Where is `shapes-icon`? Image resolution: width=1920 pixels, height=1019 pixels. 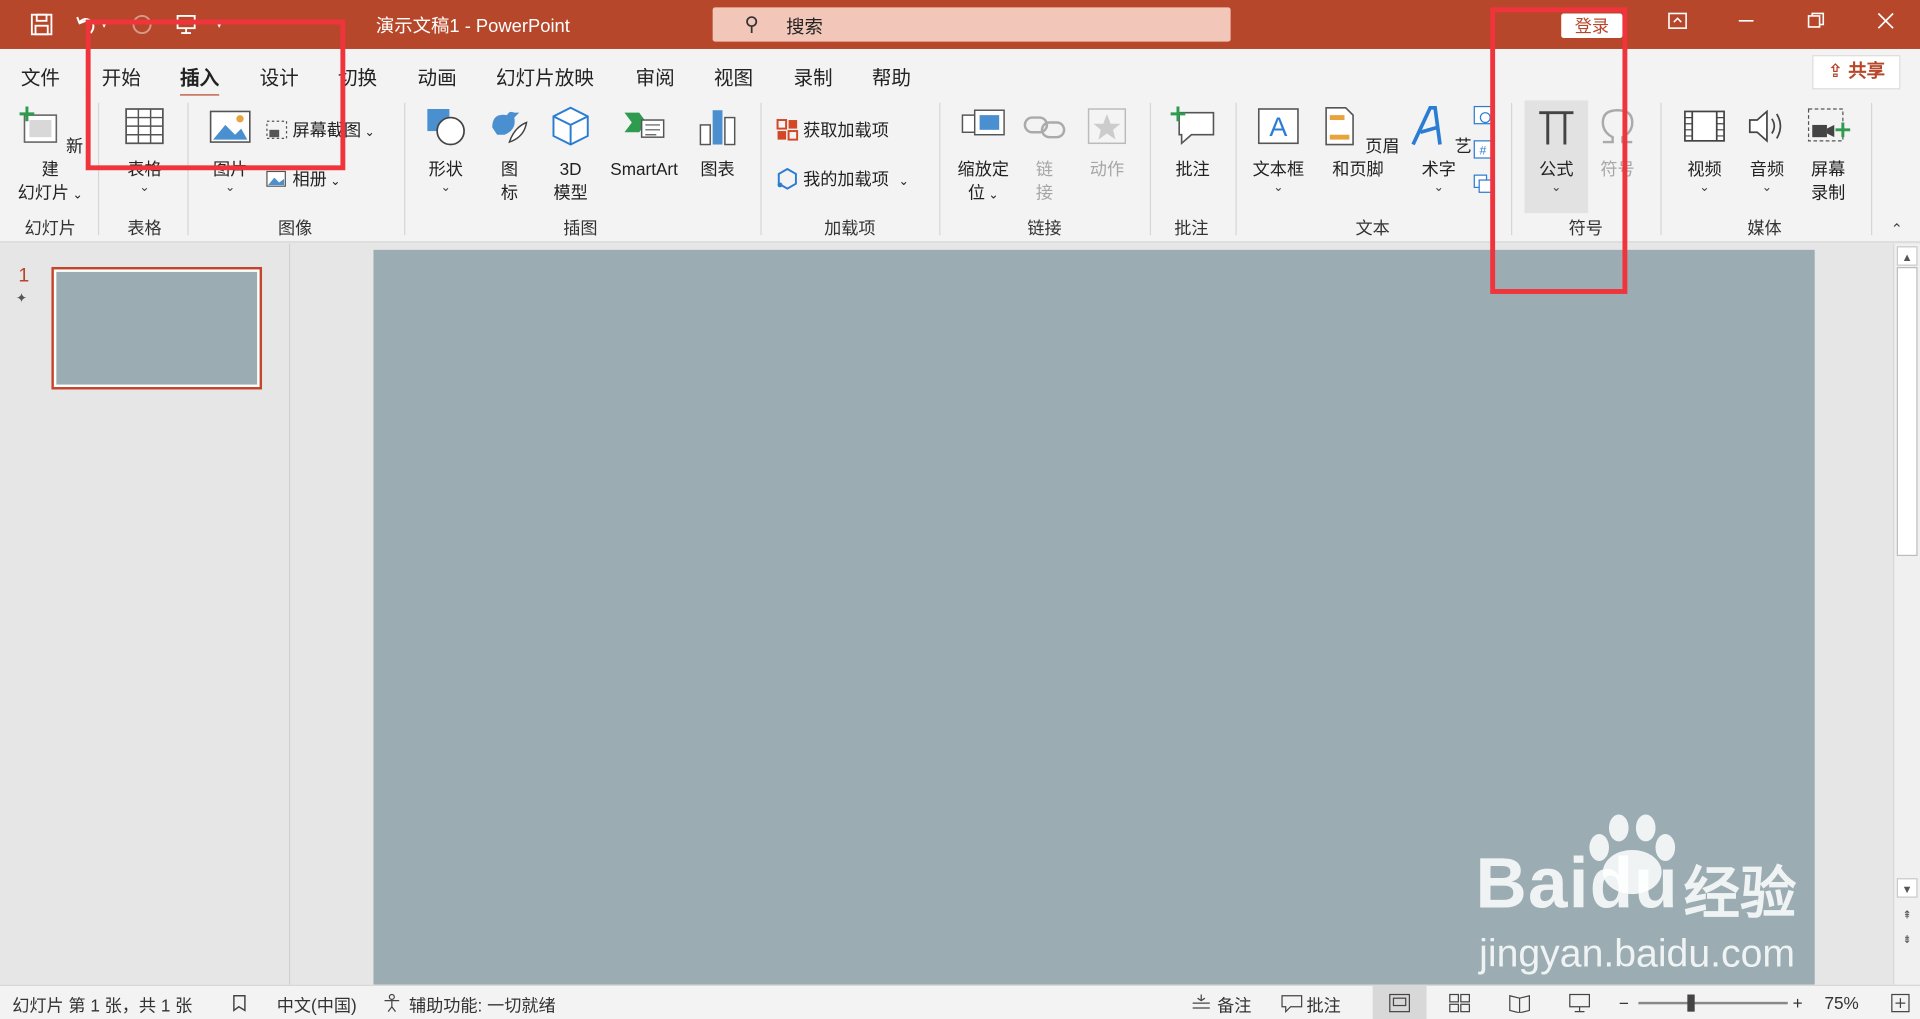 shapes-icon is located at coordinates (446, 127).